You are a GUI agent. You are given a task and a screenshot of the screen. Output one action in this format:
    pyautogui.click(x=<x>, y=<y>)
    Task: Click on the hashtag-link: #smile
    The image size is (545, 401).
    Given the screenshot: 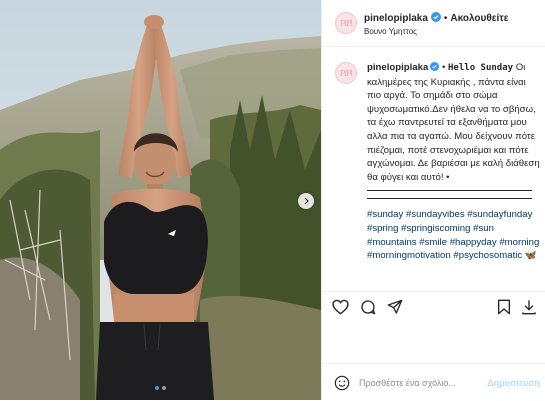 What is the action you would take?
    pyautogui.click(x=433, y=242)
    